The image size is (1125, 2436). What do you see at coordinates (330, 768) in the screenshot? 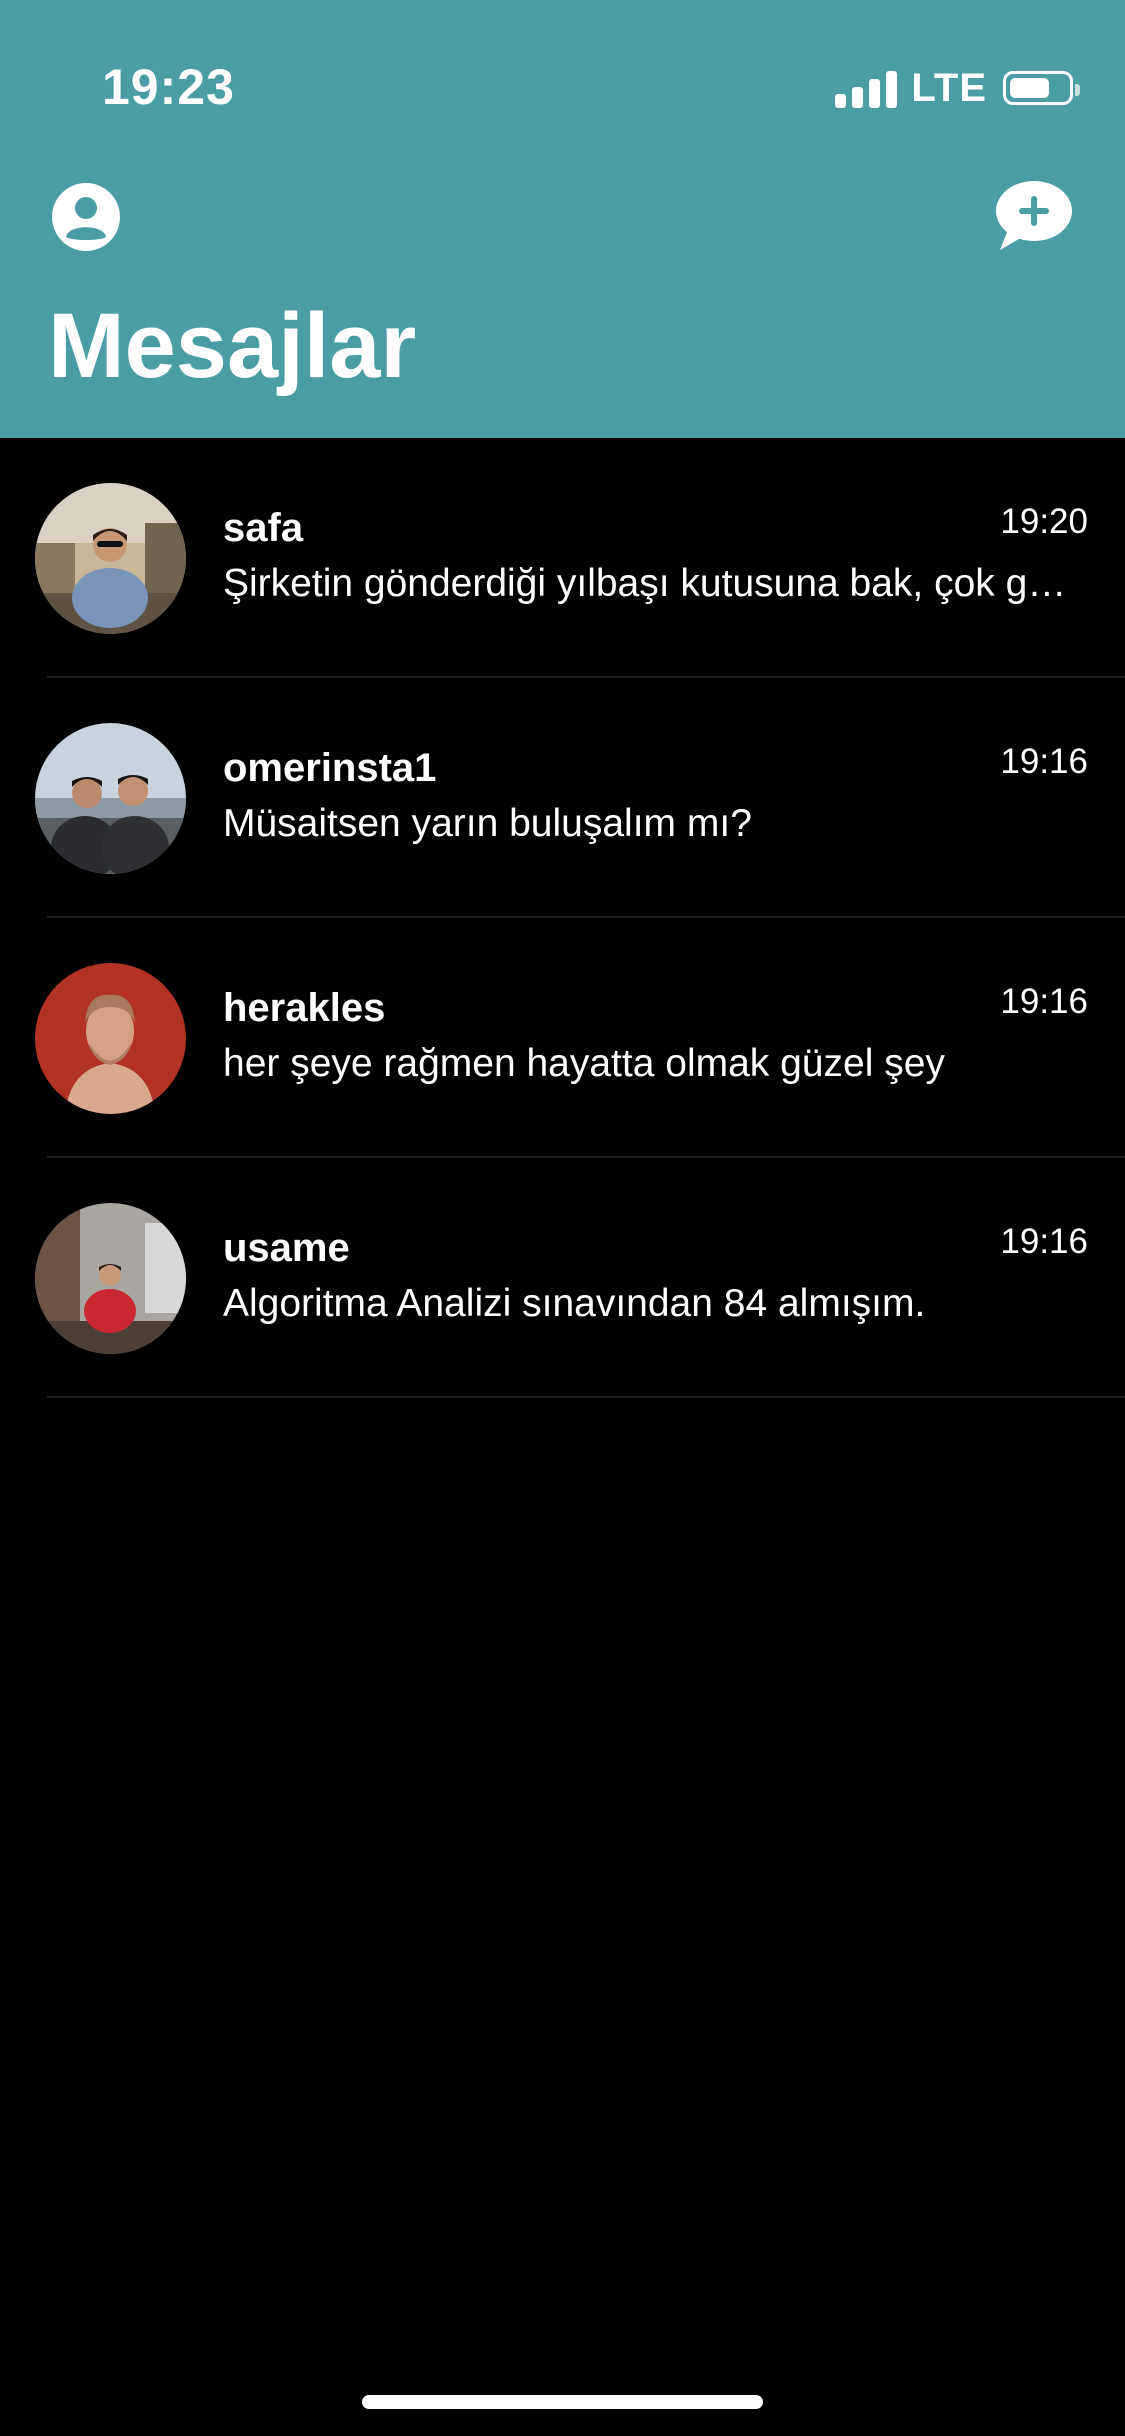
I see `contact-name: omerinsta1` at bounding box center [330, 768].